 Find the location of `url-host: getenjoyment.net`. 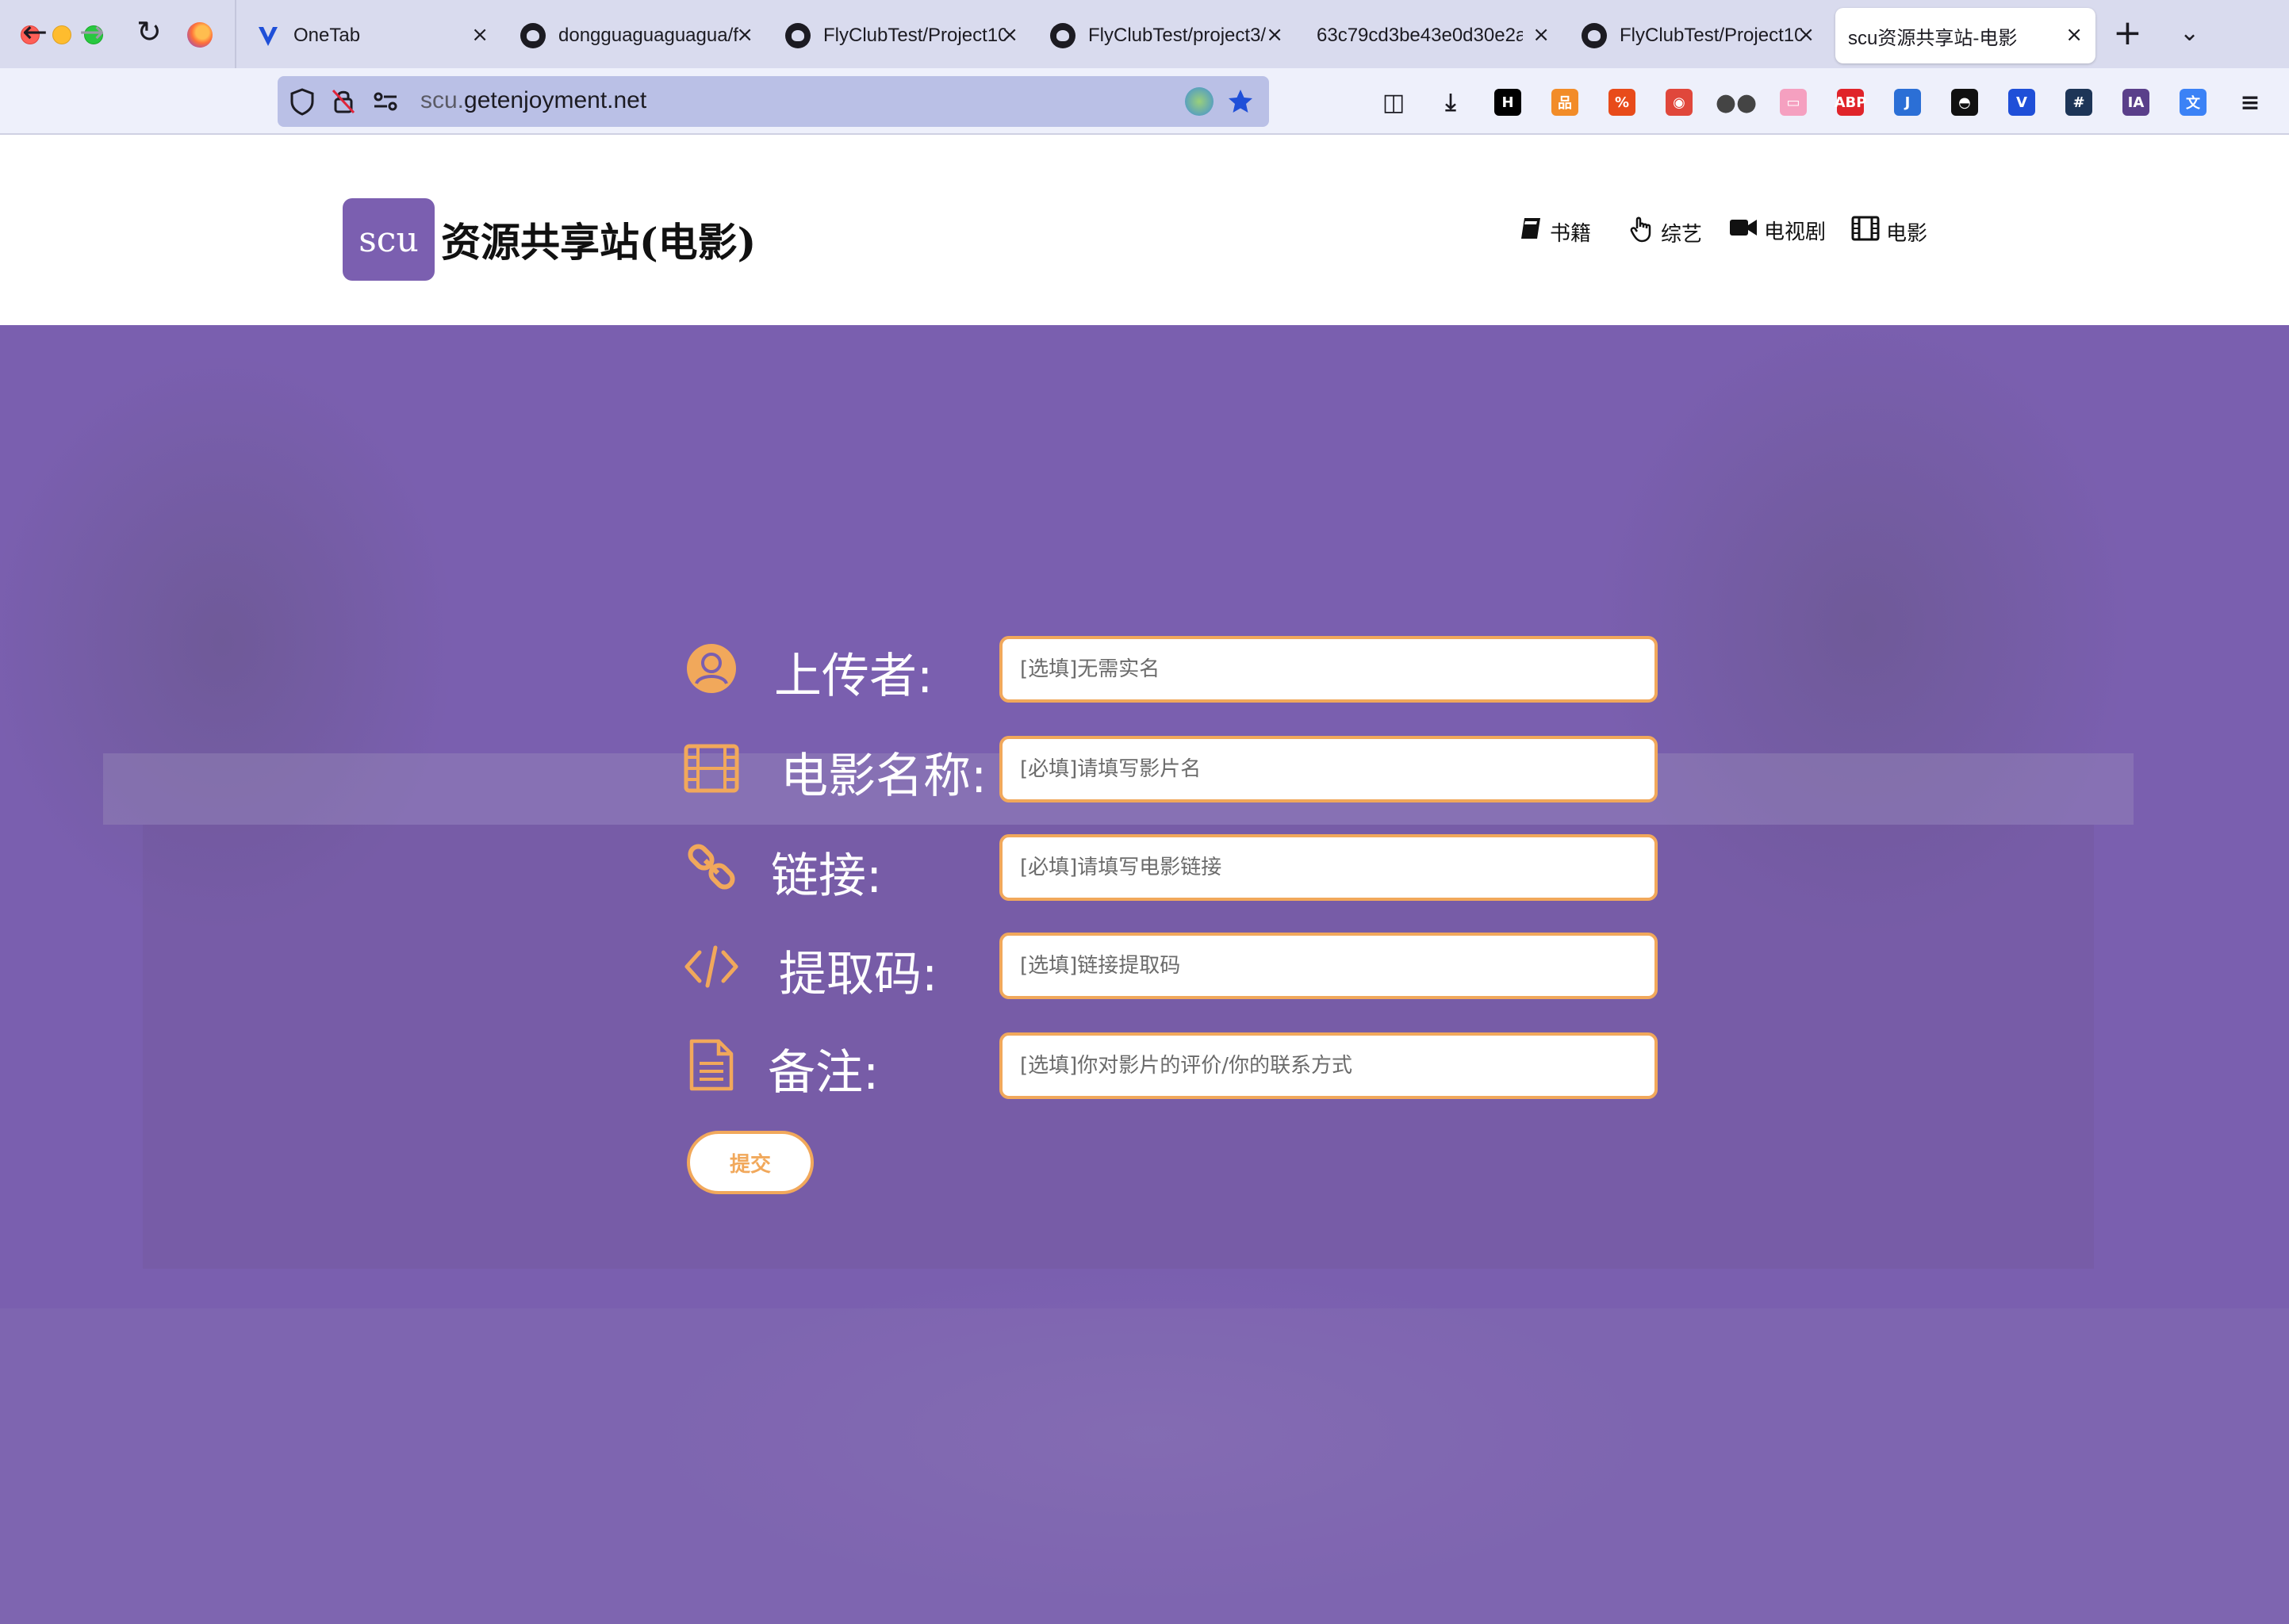

url-host: getenjoyment.net is located at coordinates (555, 100).